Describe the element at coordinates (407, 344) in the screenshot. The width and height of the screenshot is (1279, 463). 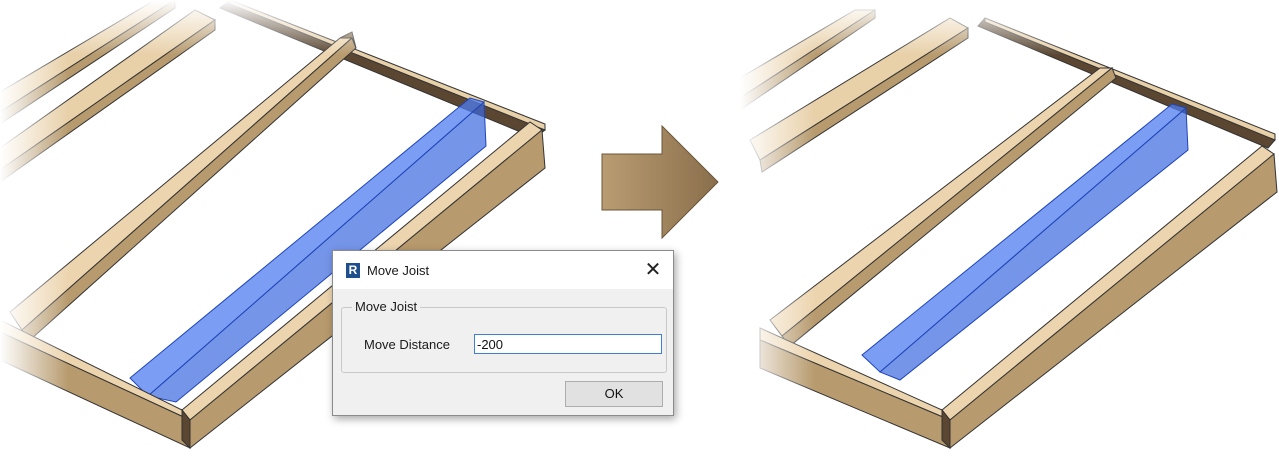
I see `move-distance-label: Move Distance` at that location.